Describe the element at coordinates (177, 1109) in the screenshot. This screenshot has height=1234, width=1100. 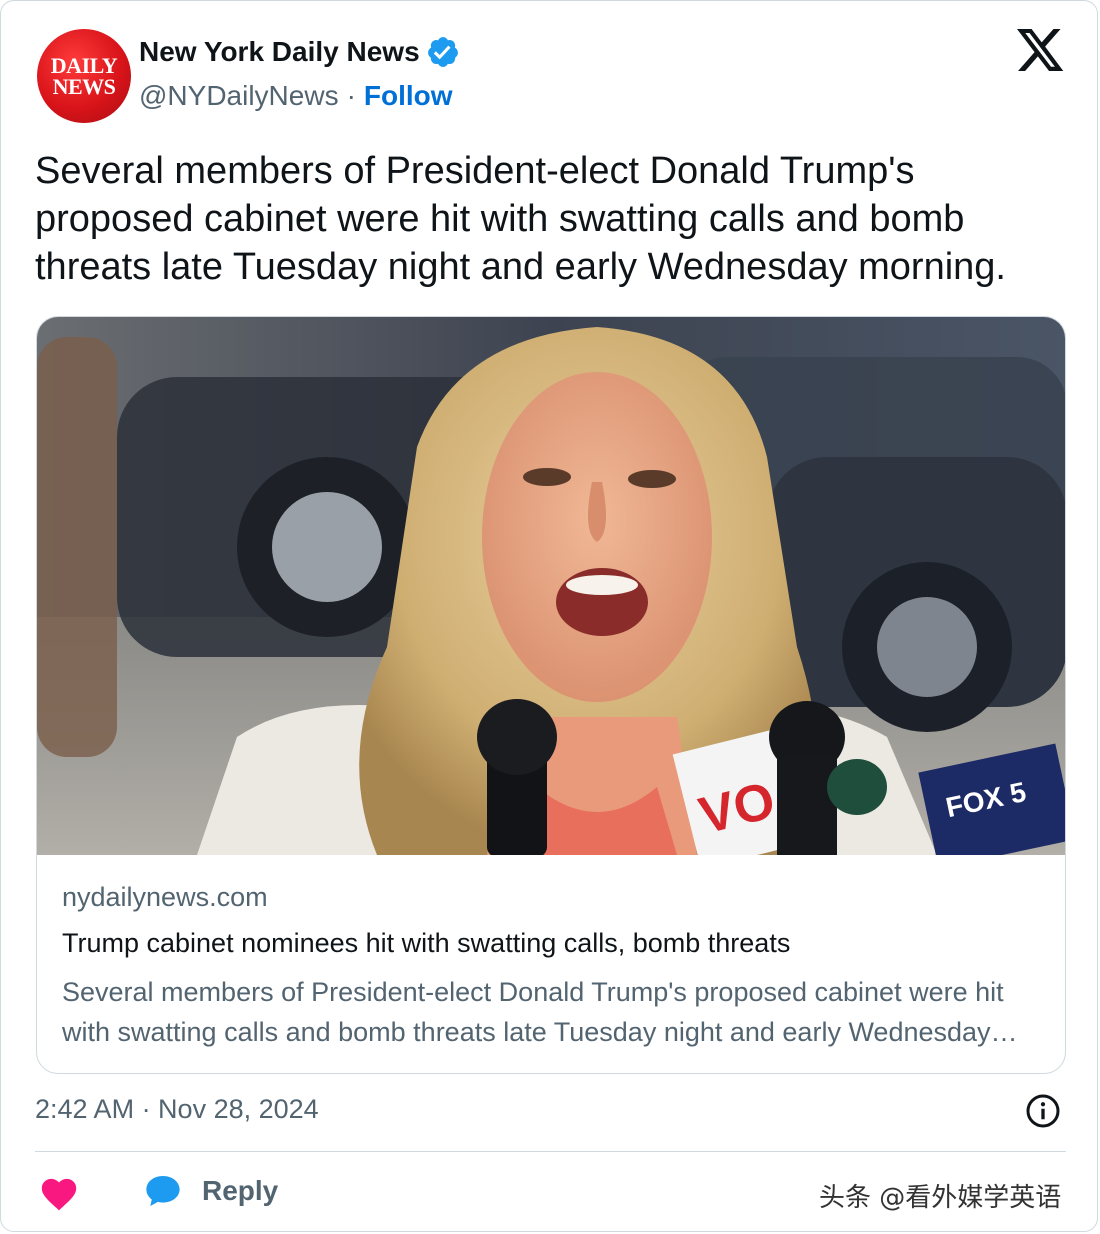
I see `tweet-timestamp: 2:42 AM · Nov 28, 2024` at that location.